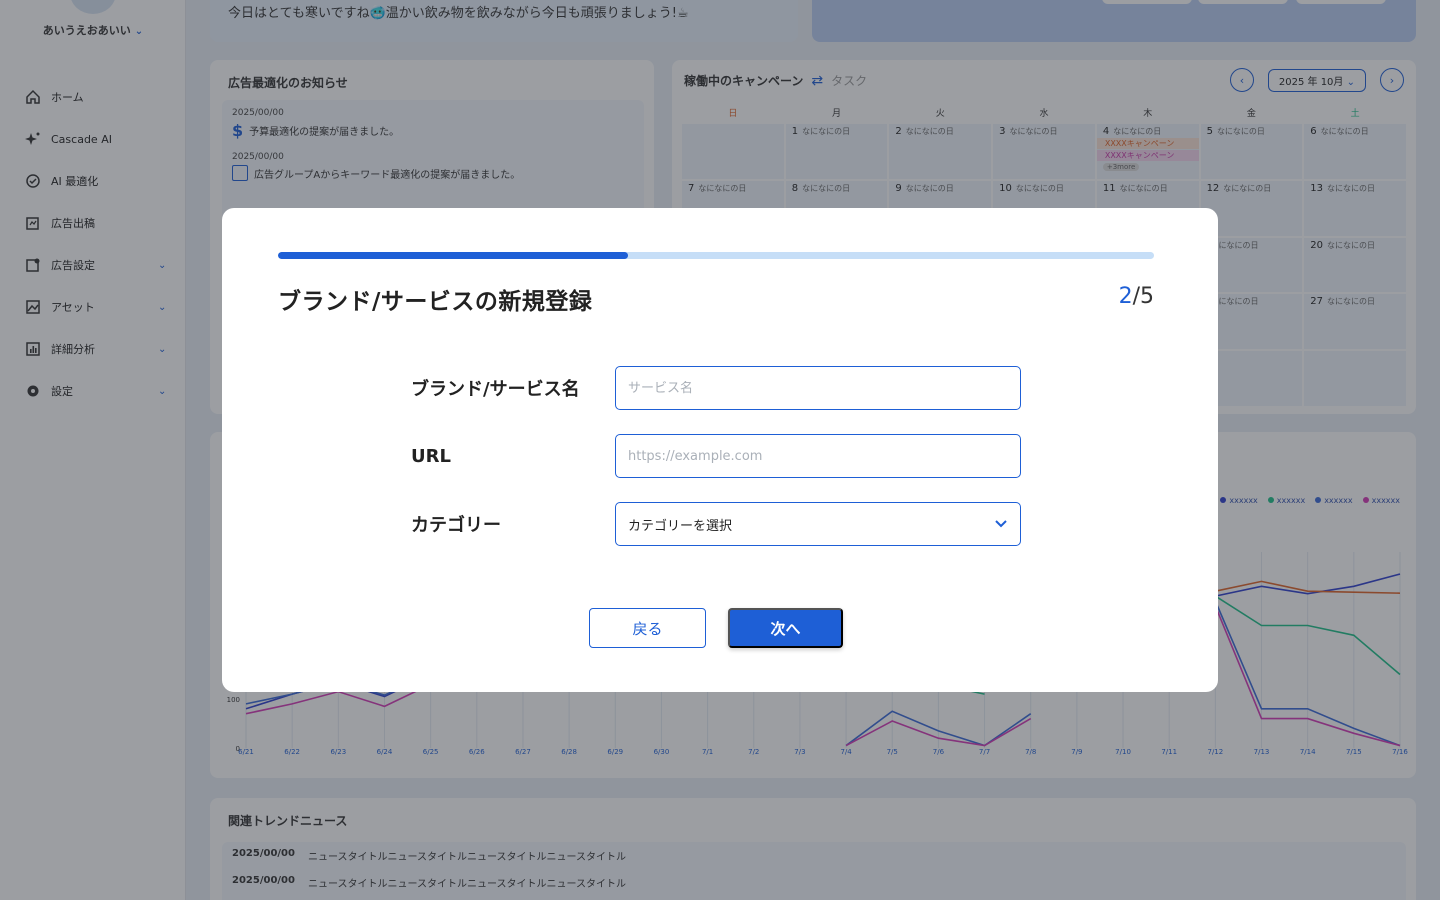 The image size is (1440, 900). I want to click on form-row-url: URL, so click(716, 456).